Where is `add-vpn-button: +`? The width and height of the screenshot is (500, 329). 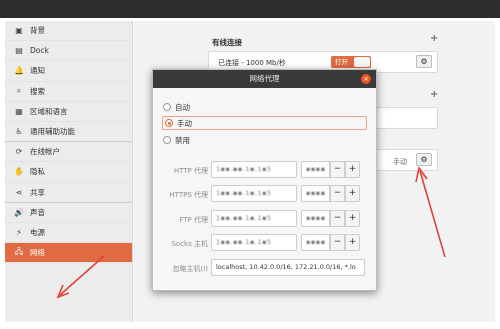 add-vpn-button: + is located at coordinates (434, 94).